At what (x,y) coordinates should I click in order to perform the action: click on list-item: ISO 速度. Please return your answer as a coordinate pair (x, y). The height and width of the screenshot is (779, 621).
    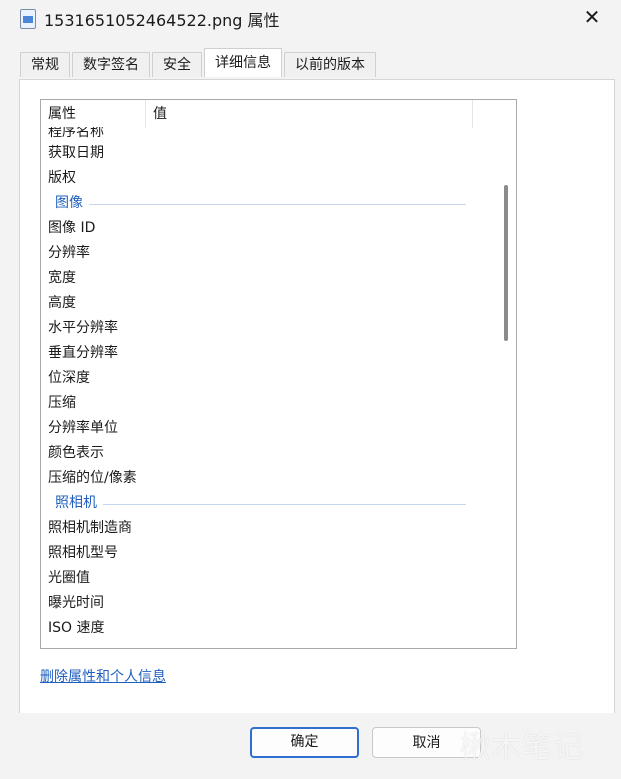
    Looking at the image, I should click on (268, 628).